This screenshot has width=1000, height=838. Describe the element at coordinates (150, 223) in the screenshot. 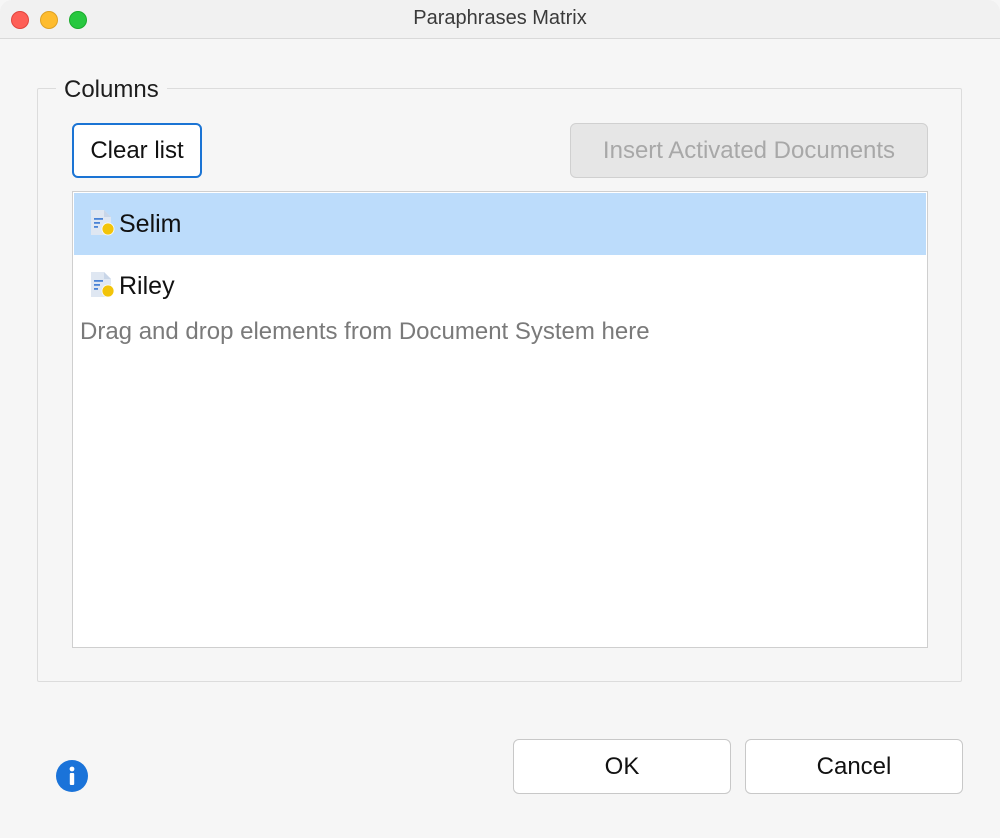

I see `list-item-label: Selim` at that location.